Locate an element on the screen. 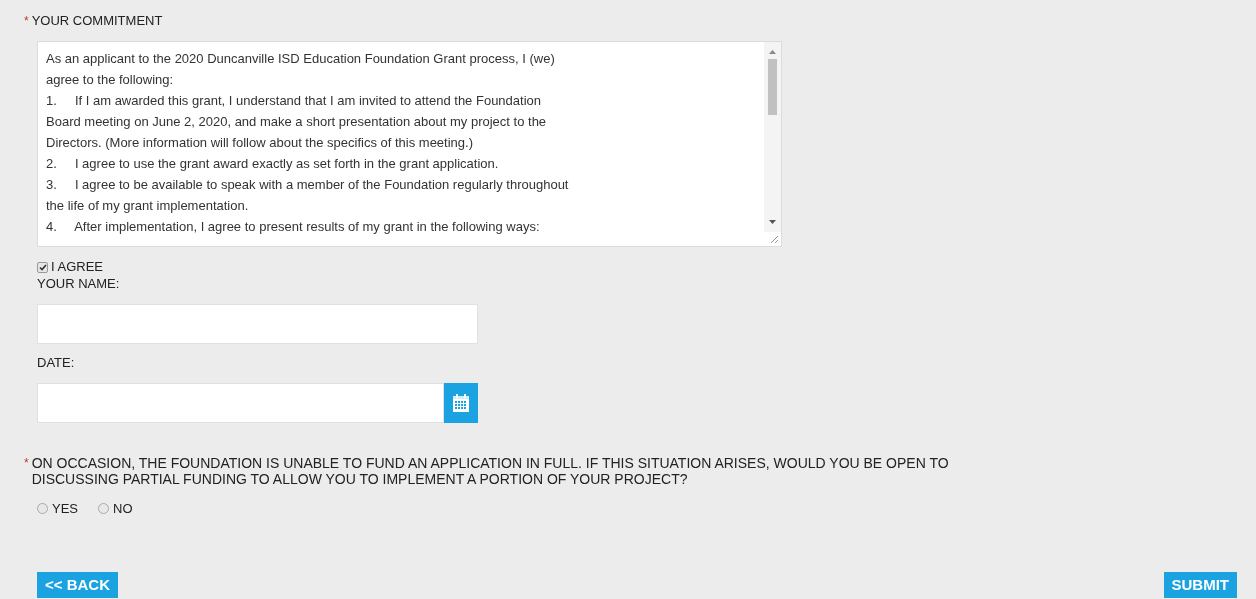  text-line: As an applicant to the 2020 Duncanville ISD Education Foundation Grant process, I (we) is located at coordinates (300, 59).